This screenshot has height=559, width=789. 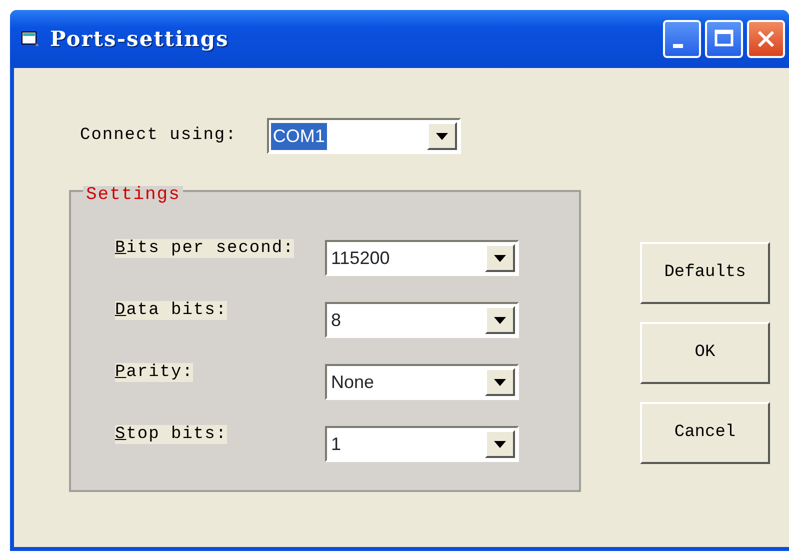 I want to click on close-button, so click(x=766, y=39).